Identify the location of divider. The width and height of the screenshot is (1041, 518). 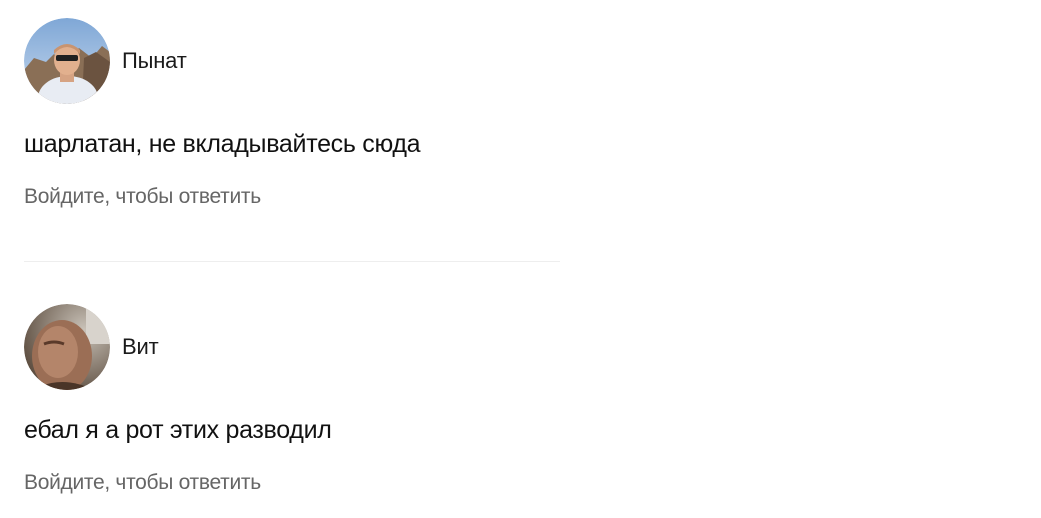
(292, 261).